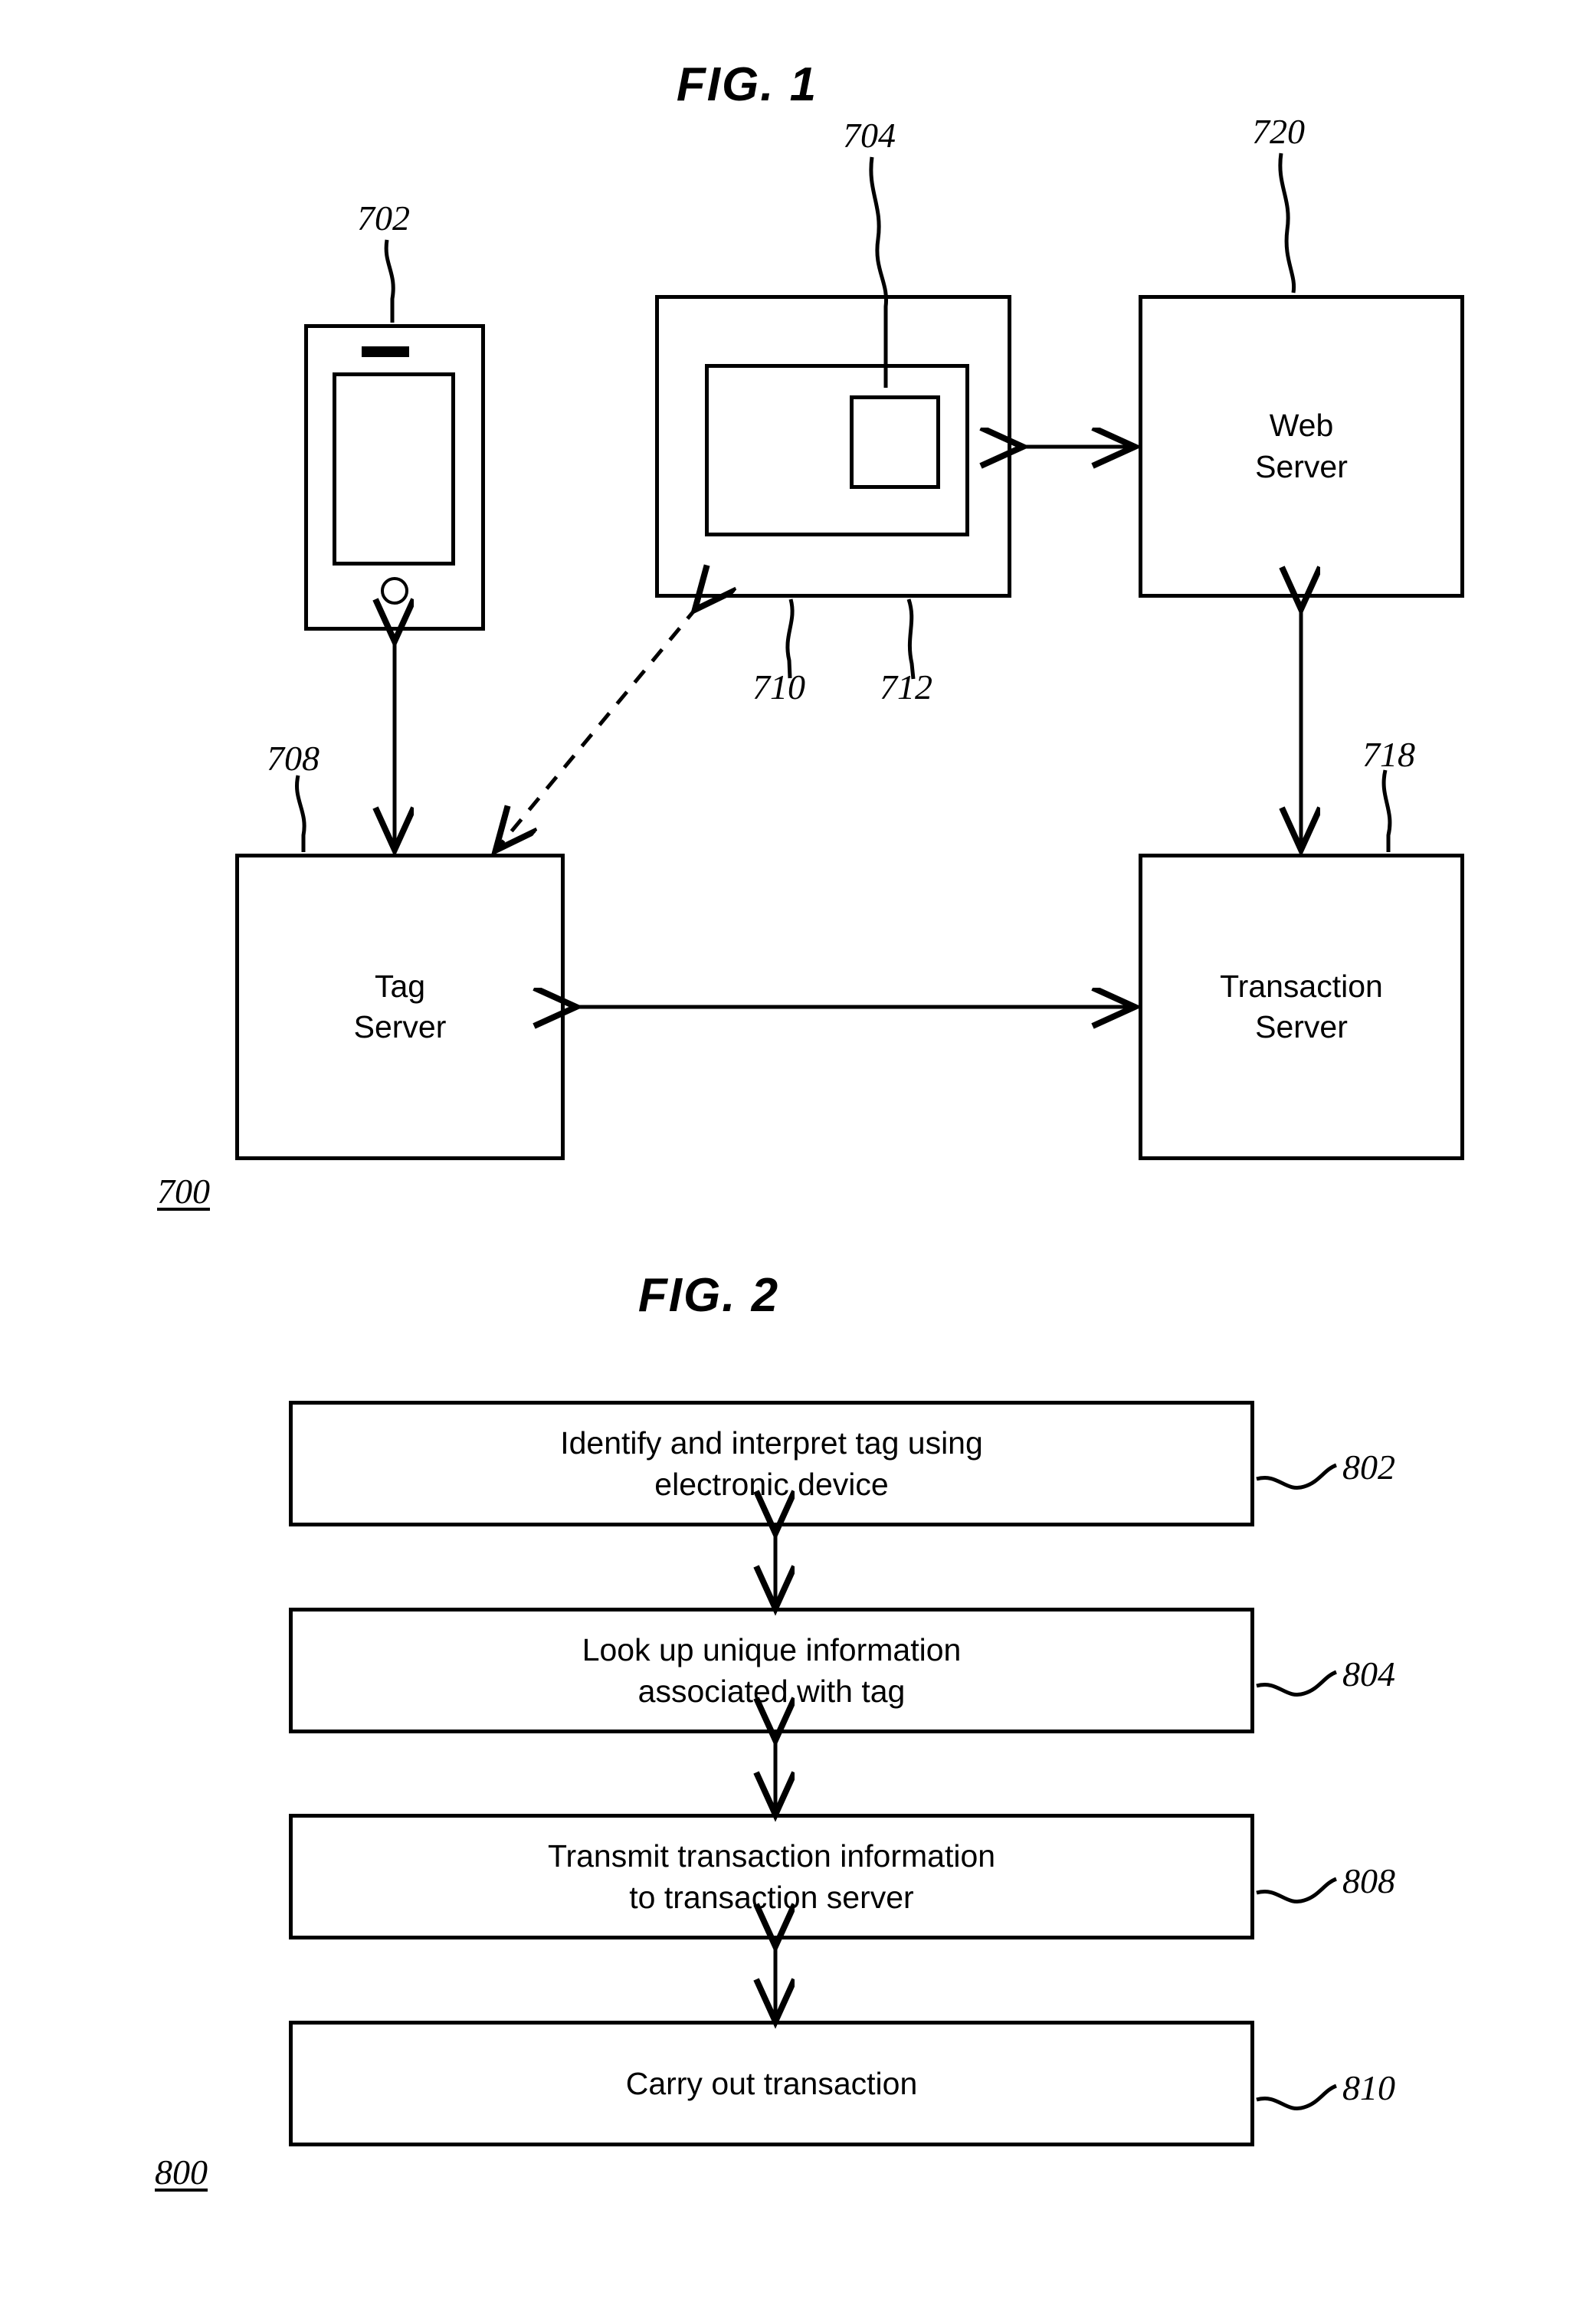 Image resolution: width=1596 pixels, height=2305 pixels. Describe the element at coordinates (1369, 1467) in the screenshot. I see `ref-802: 802` at that location.